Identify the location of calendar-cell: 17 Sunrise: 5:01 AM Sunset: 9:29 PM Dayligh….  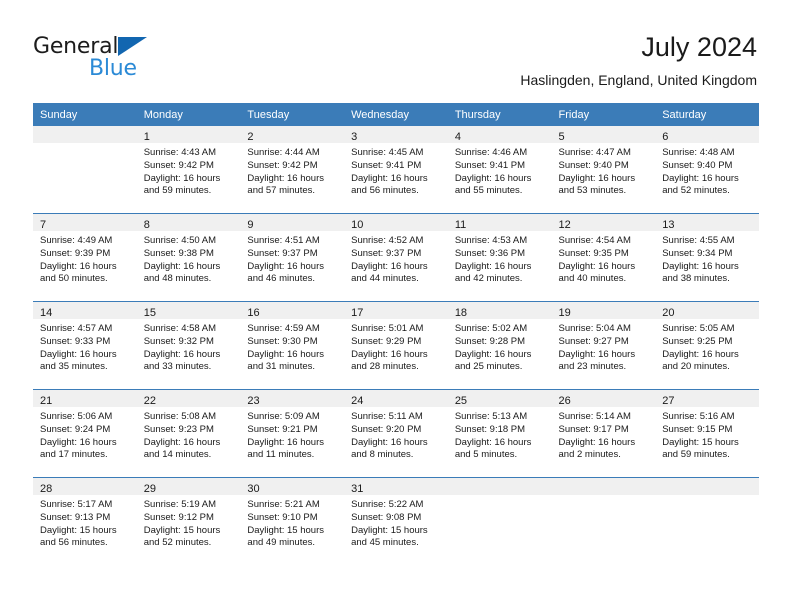
(396, 345).